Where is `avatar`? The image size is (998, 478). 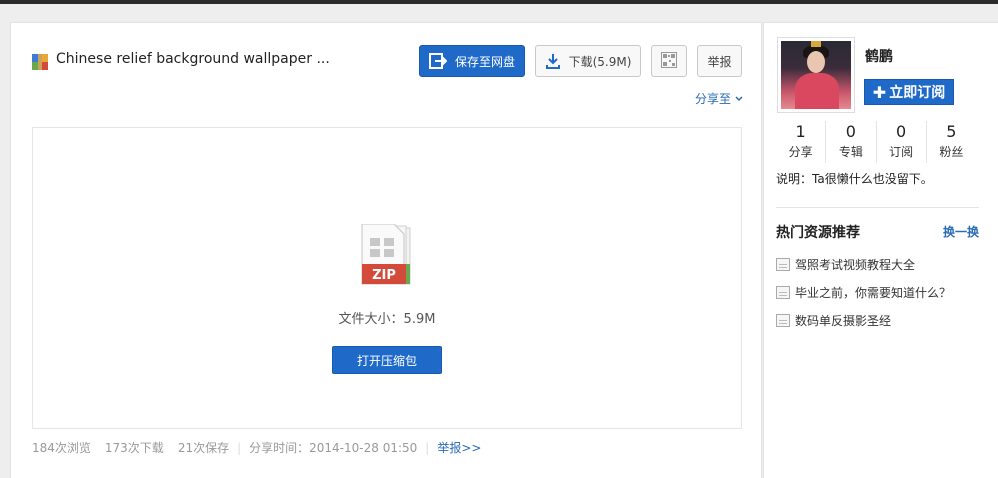
avatar is located at coordinates (816, 75).